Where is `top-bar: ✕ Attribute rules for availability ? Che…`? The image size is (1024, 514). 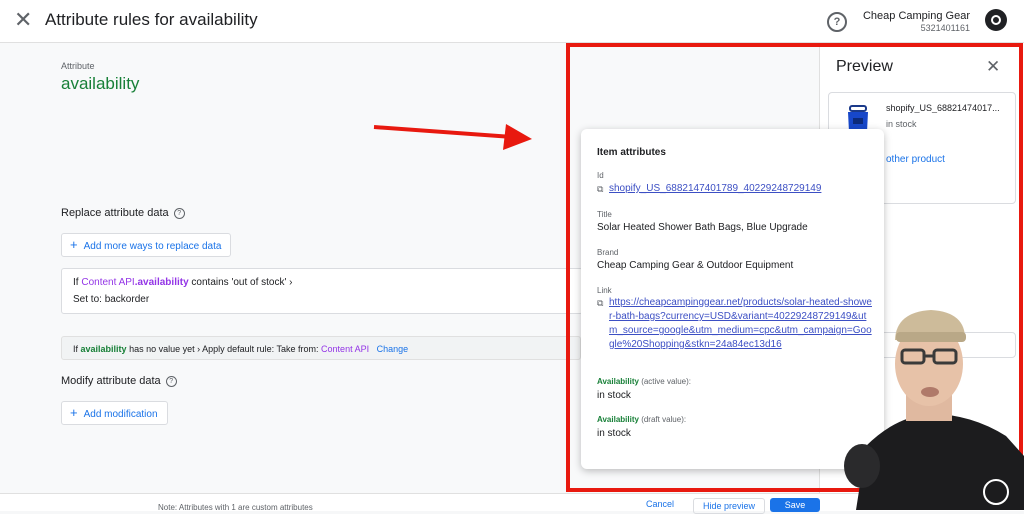
top-bar: ✕ Attribute rules for availability ? Che… is located at coordinates (512, 21).